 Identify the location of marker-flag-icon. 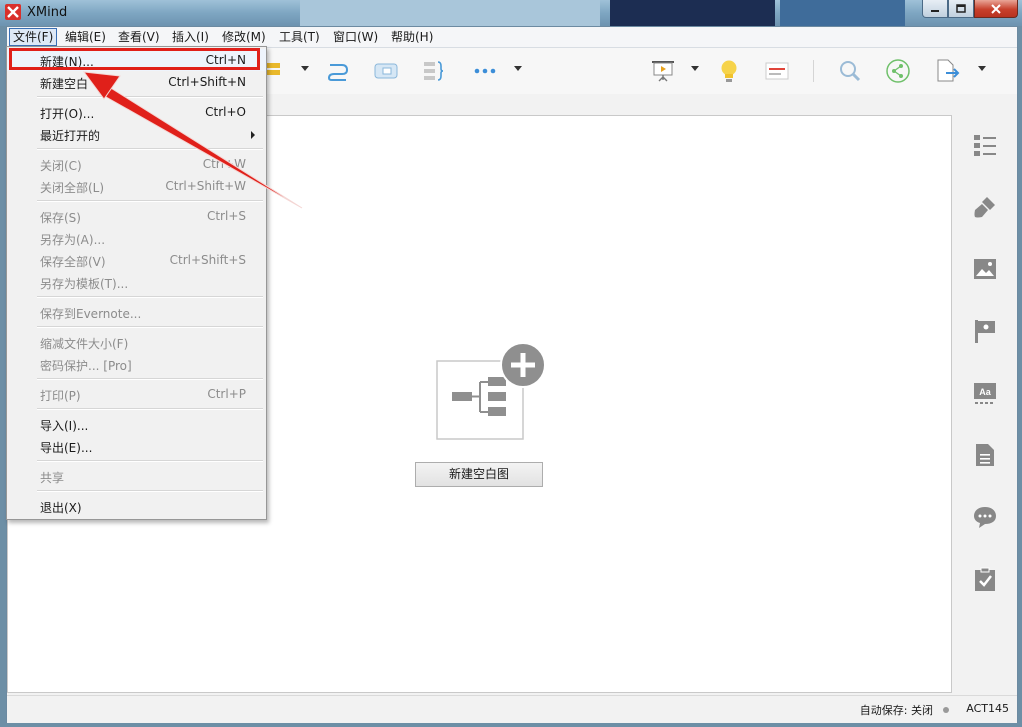
(985, 331).